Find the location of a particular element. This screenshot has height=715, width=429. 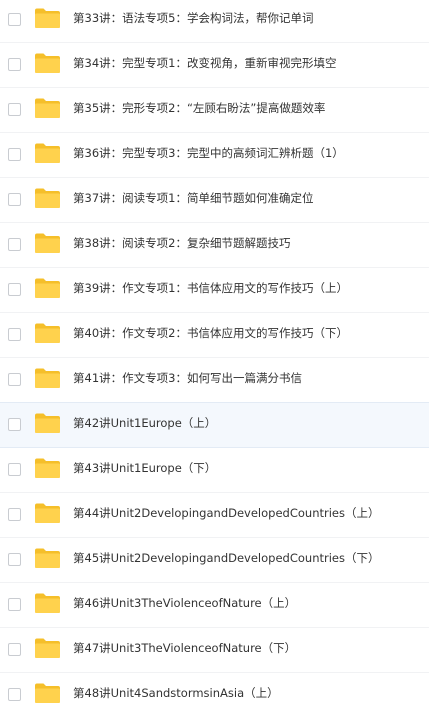

file-row: 第33讲：语法专项5：学会构词法，帮你记单词 is located at coordinates (214, 21).